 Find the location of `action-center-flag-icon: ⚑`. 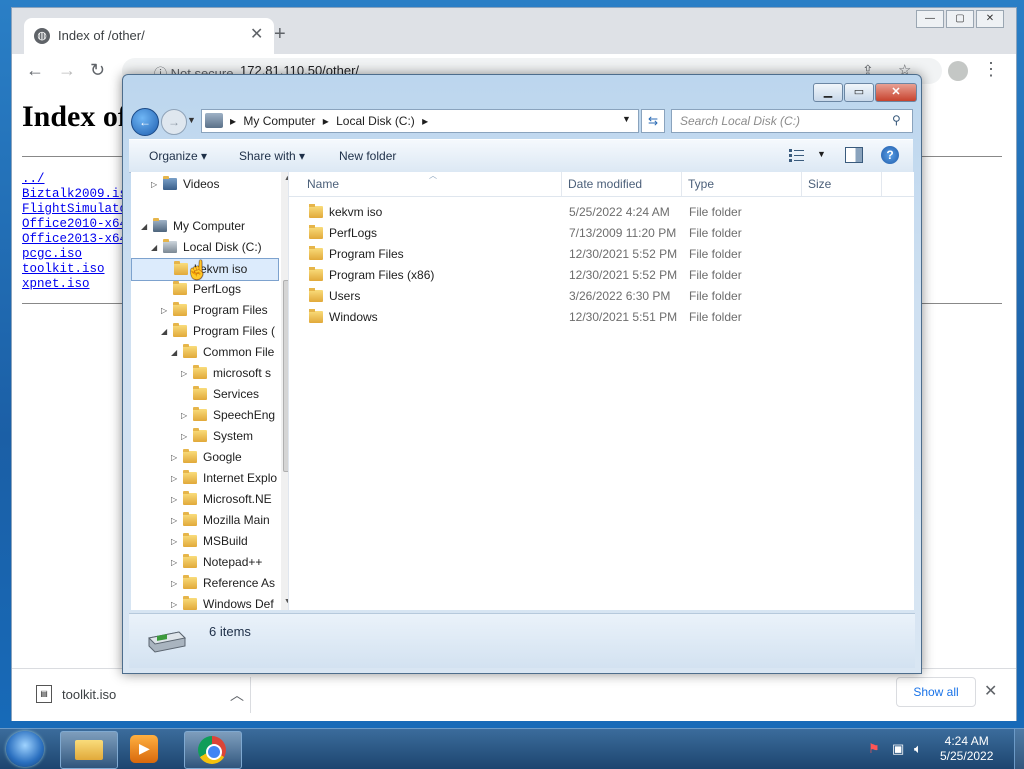

action-center-flag-icon: ⚑ is located at coordinates (874, 749).